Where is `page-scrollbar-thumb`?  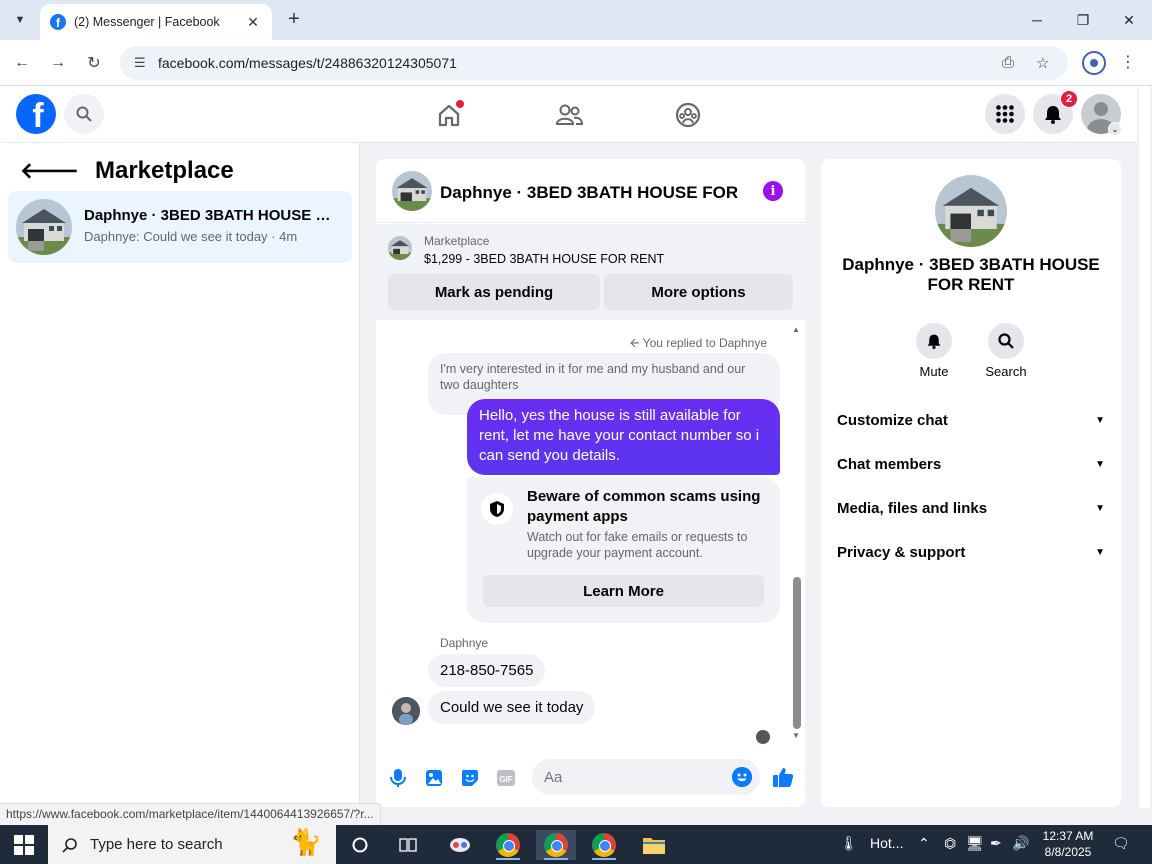
page-scrollbar-thumb is located at coordinates (1144, 447).